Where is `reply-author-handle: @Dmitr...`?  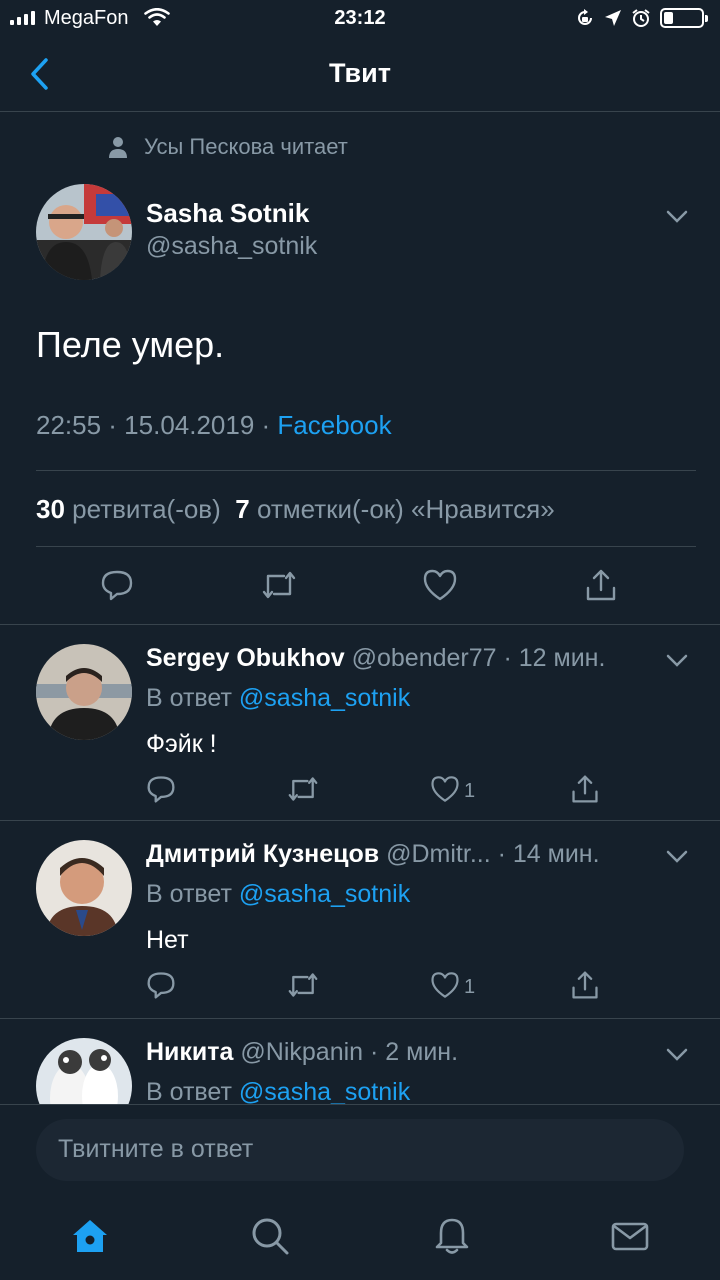
reply-author-handle: @Dmitr... is located at coordinates (438, 854).